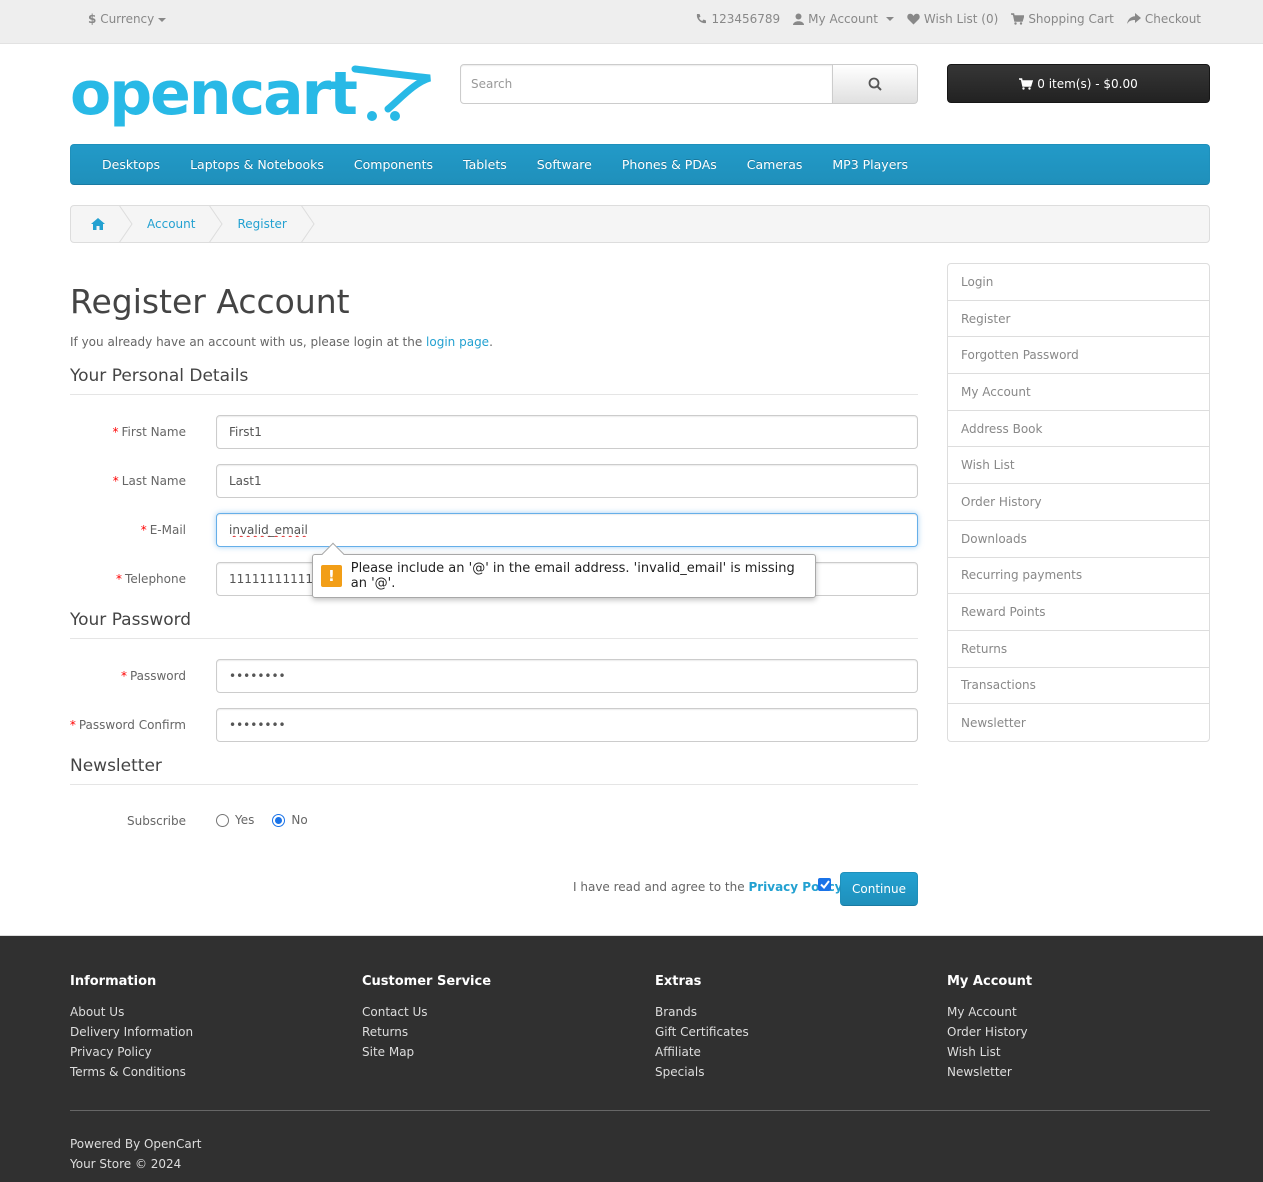 This screenshot has height=1182, width=1263. Describe the element at coordinates (678, 981) in the screenshot. I see `footer-heading: Extras` at that location.